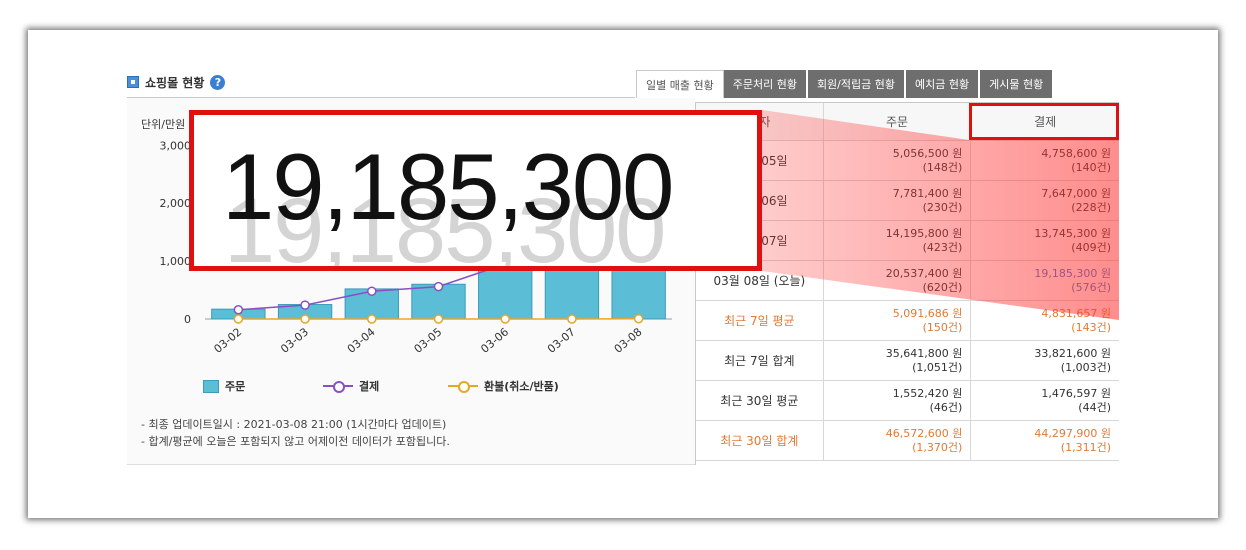 Image resolution: width=1246 pixels, height=550 pixels. I want to click on payment-cell: 19,185,300 원 (576건), so click(1045, 280).